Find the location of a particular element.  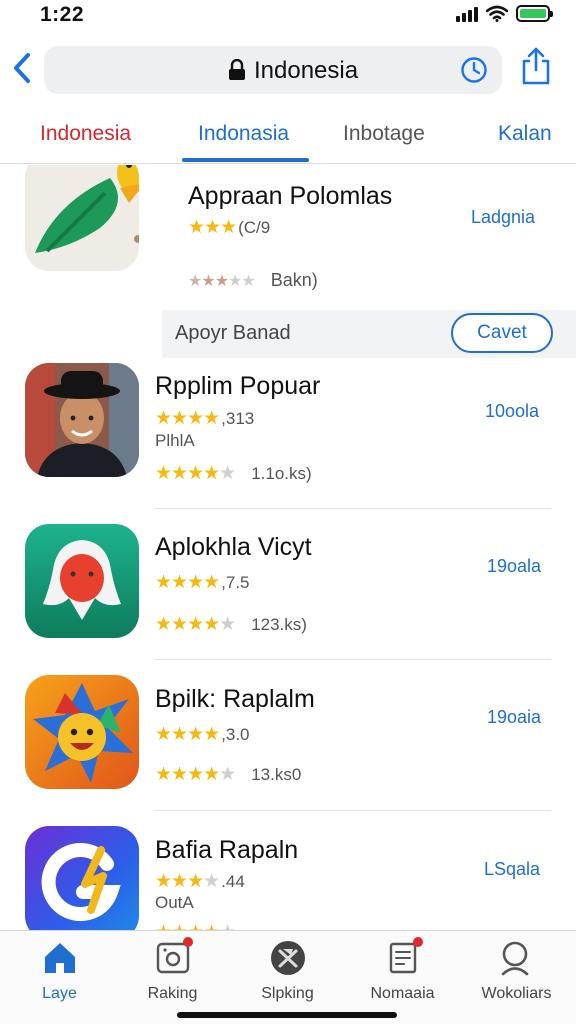

tabbar-label: Raking is located at coordinates (172, 993).